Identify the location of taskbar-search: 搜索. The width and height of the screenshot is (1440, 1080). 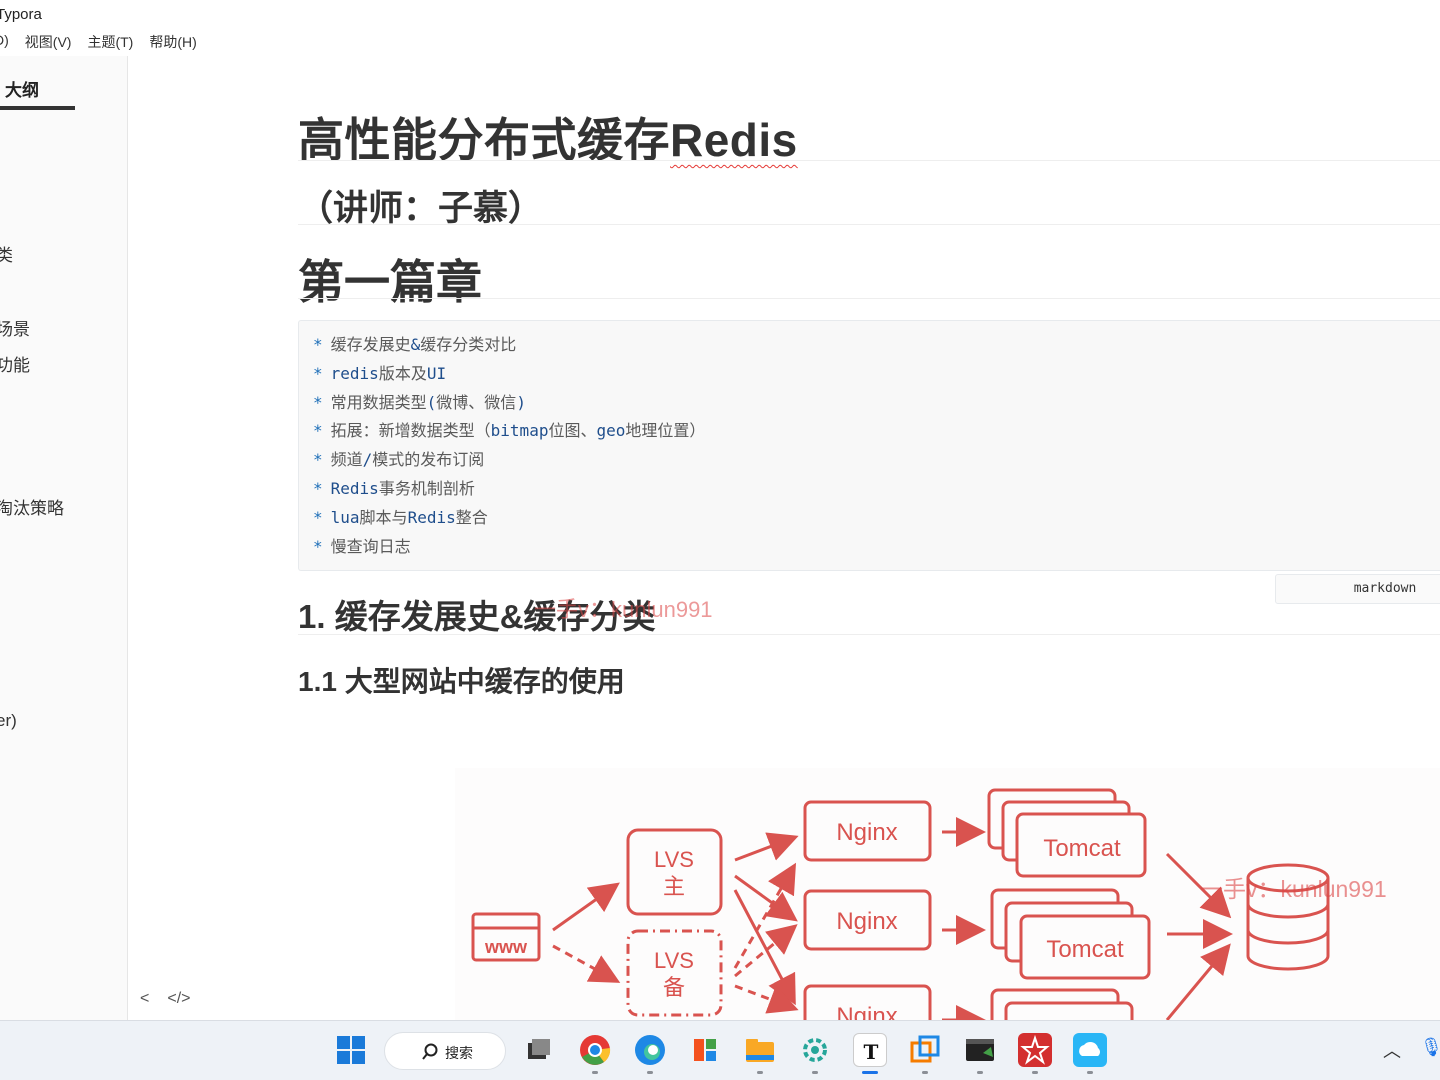
(445, 1051).